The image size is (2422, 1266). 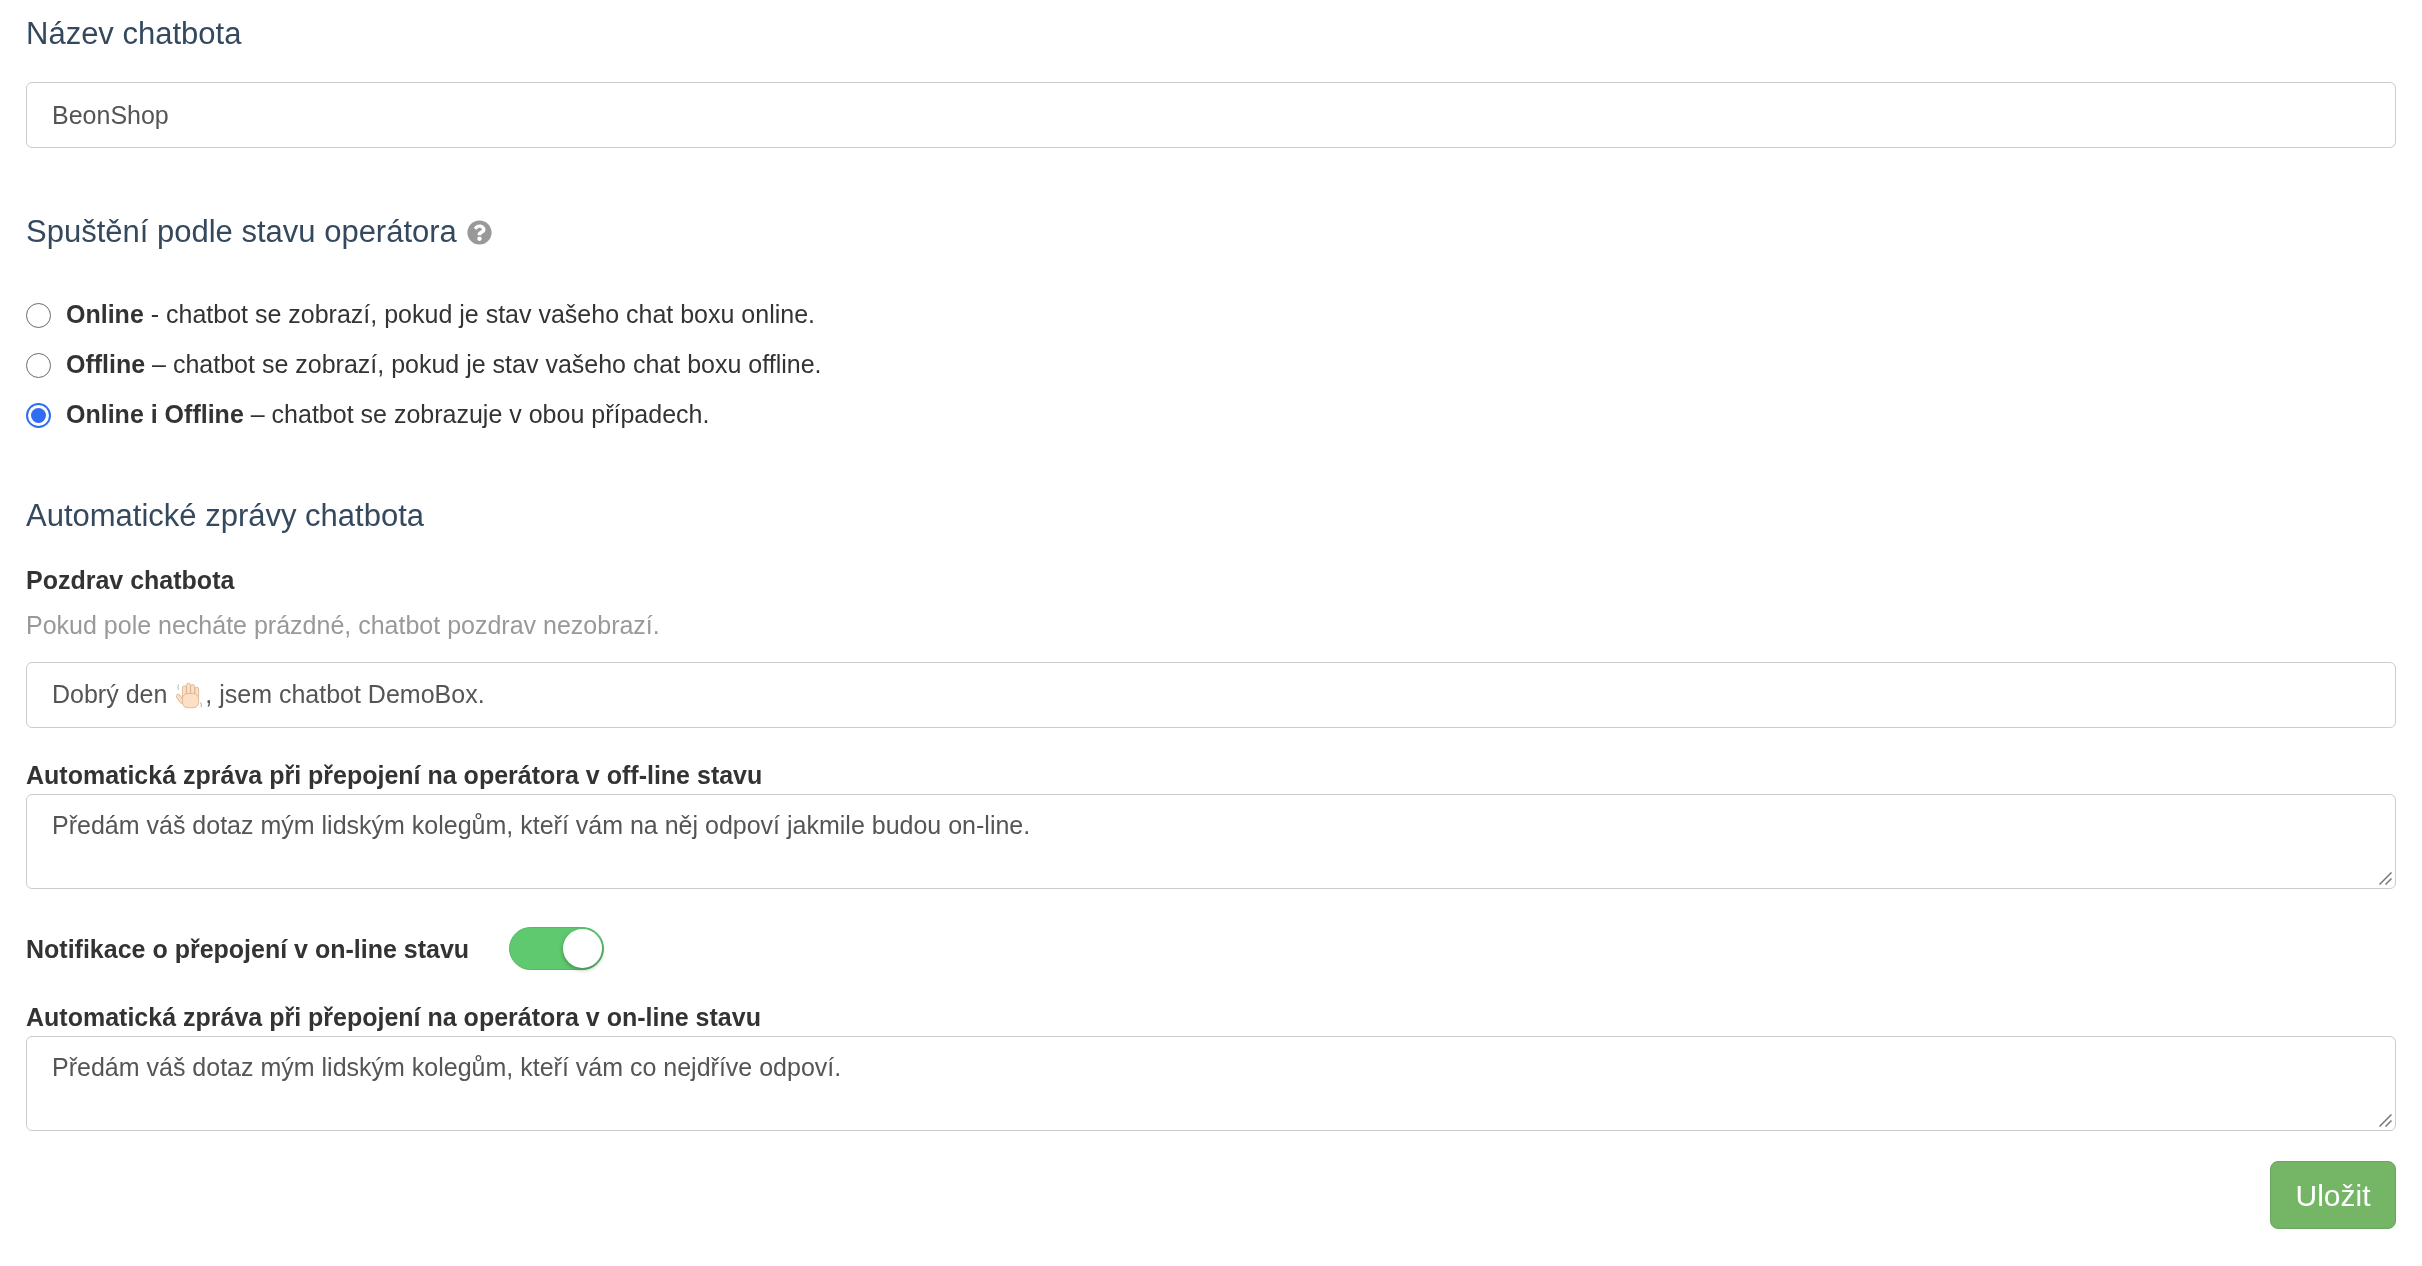 I want to click on section-heading: Spuštění podle stavu operátora, so click(x=241, y=232).